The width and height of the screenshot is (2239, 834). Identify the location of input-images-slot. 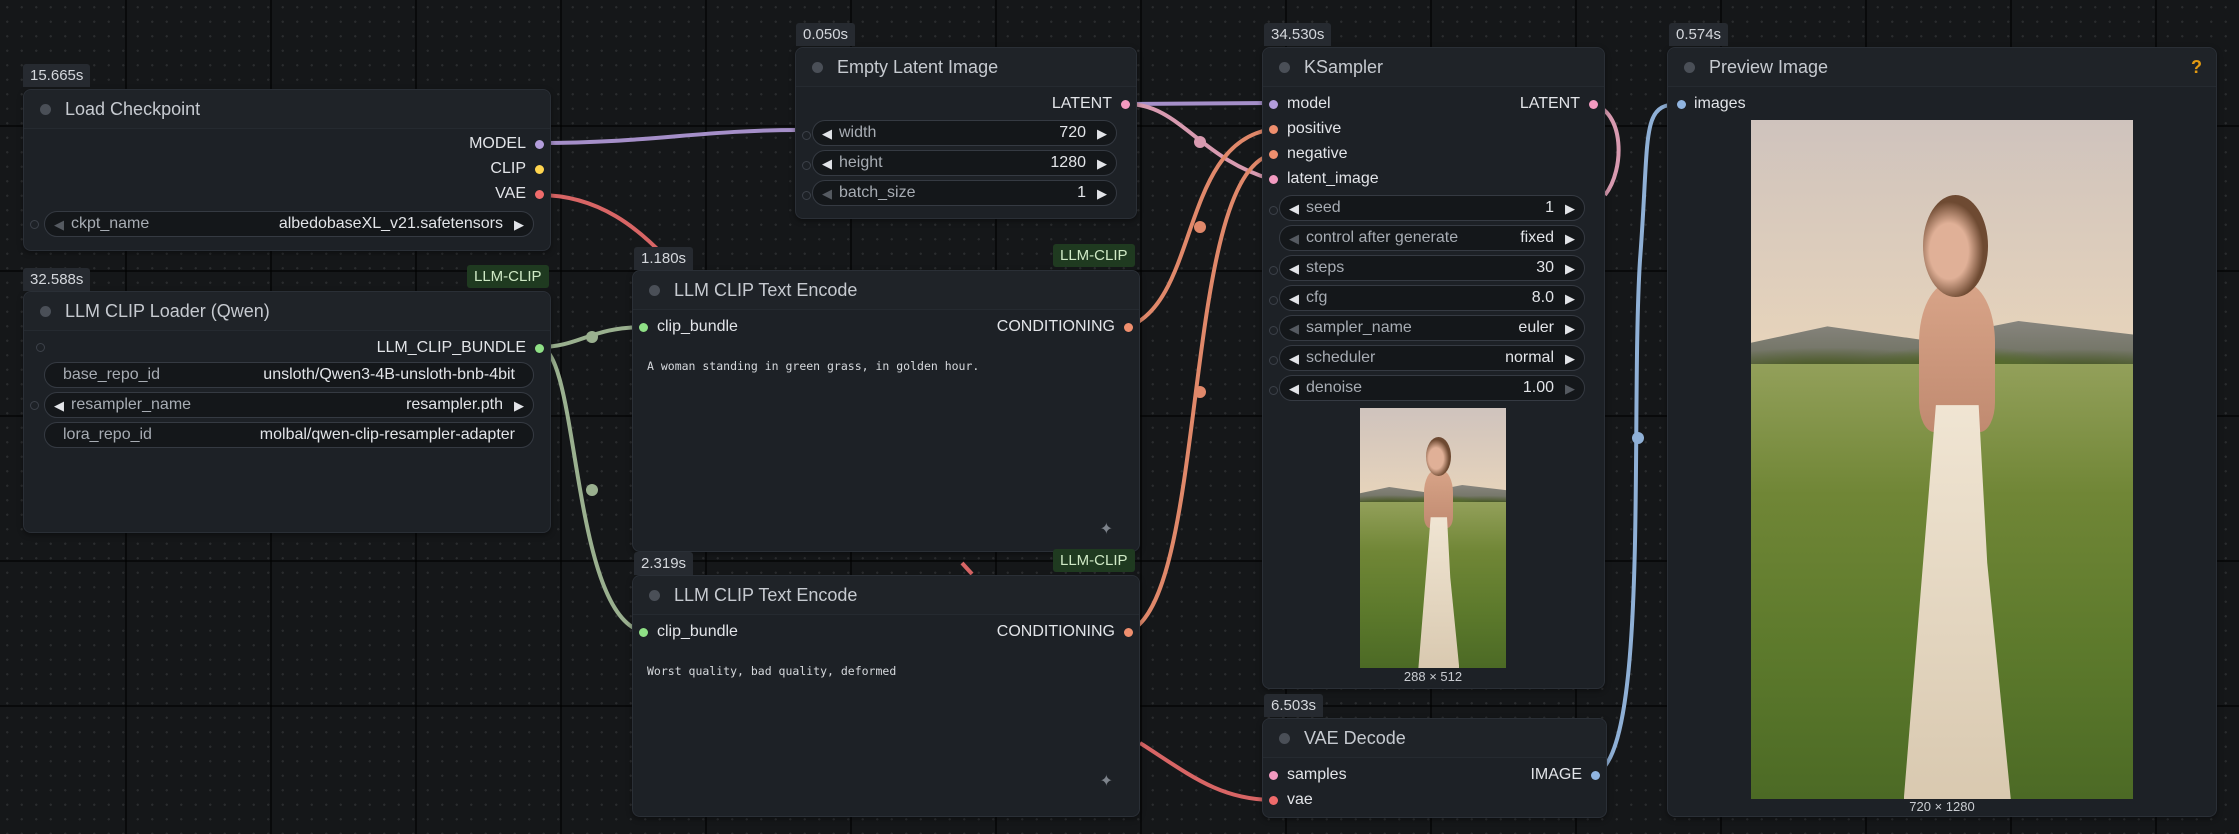
(1681, 104).